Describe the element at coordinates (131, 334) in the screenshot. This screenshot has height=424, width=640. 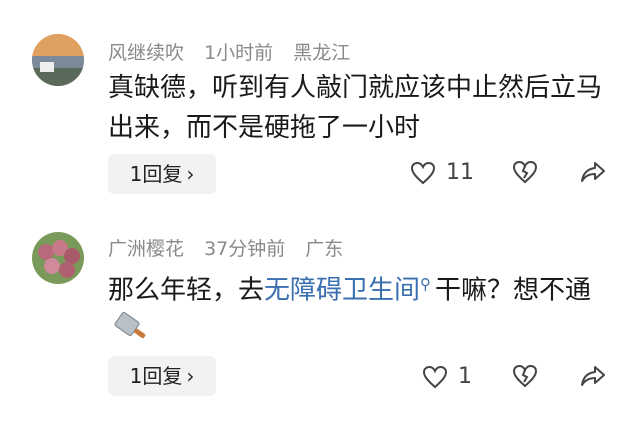
I see `knife-emoji-icon` at that location.